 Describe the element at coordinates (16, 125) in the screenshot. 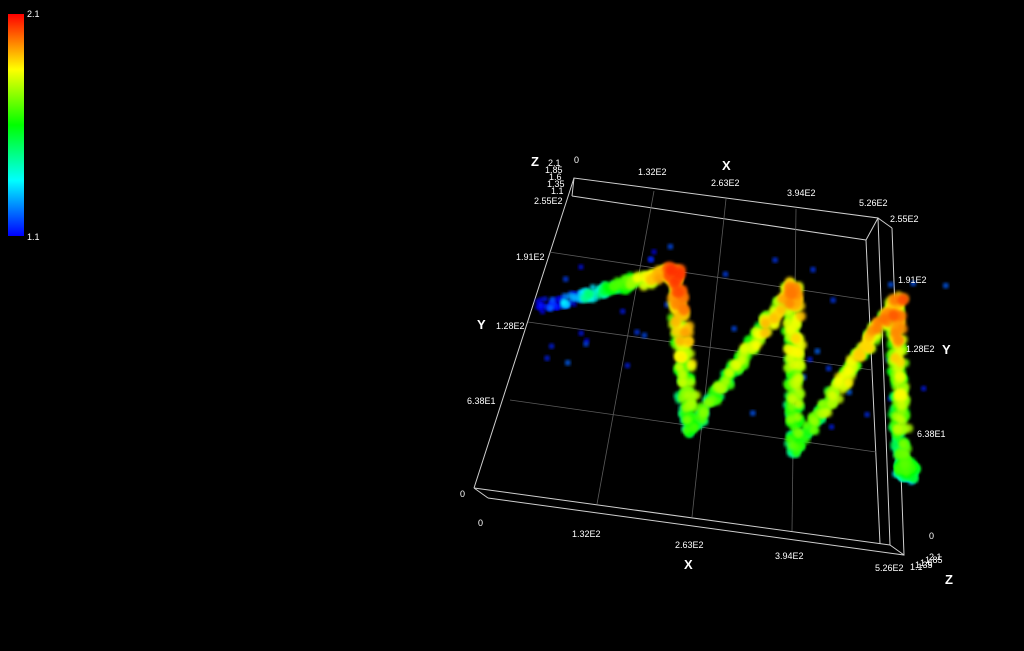

I see `colorbar` at that location.